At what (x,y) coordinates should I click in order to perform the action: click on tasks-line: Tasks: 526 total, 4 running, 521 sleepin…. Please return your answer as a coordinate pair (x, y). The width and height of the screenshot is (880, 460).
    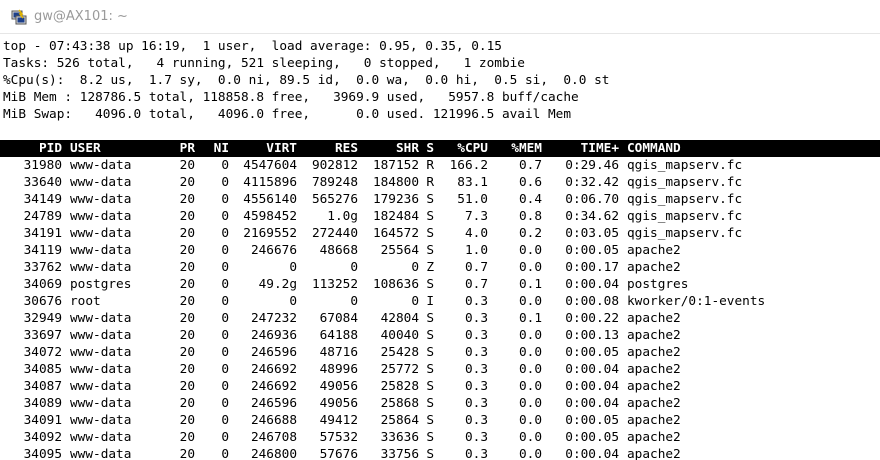
    Looking at the image, I should click on (264, 63).